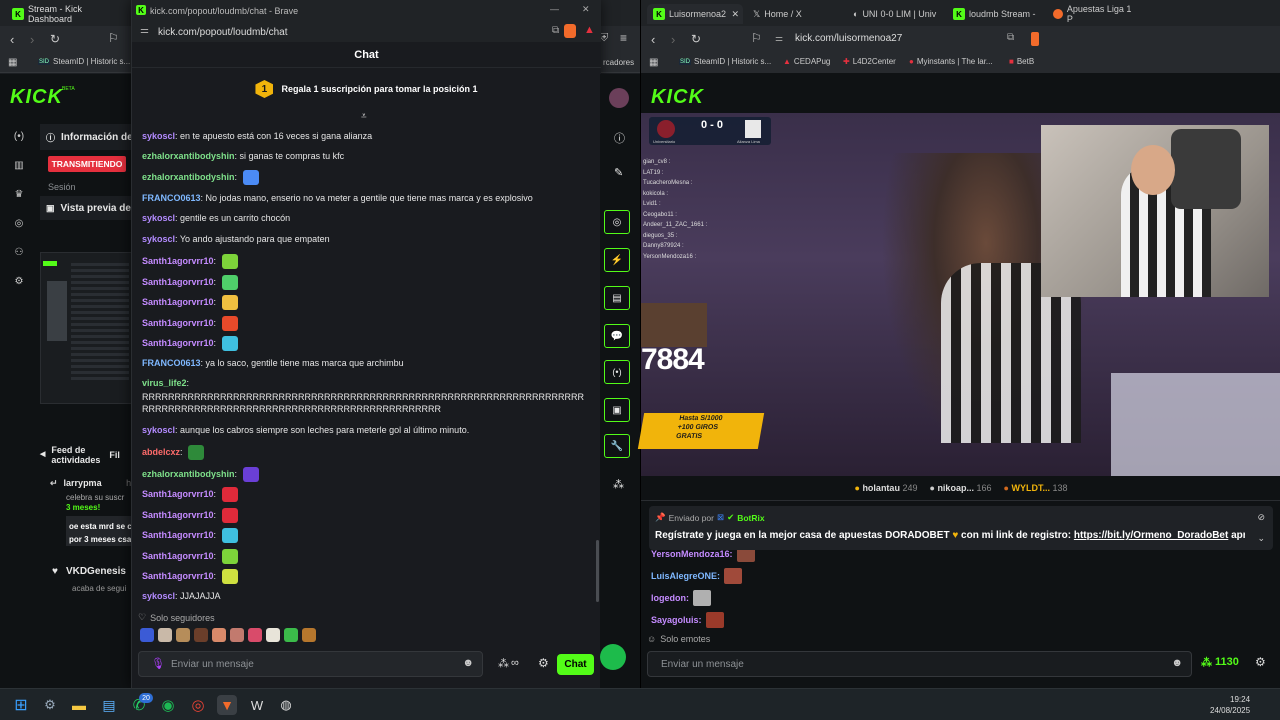 The image size is (1280, 720). Describe the element at coordinates (50, 705) in the screenshot. I see `settings-app-icon: ⚙` at that location.